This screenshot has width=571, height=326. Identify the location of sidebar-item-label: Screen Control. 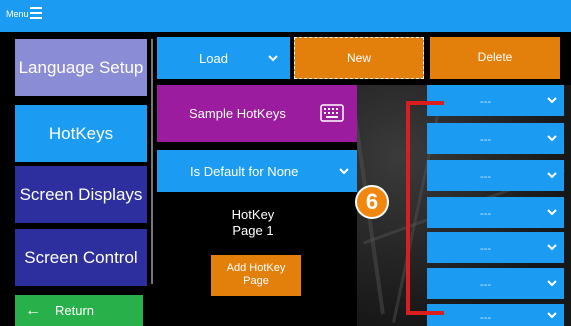
(81, 257).